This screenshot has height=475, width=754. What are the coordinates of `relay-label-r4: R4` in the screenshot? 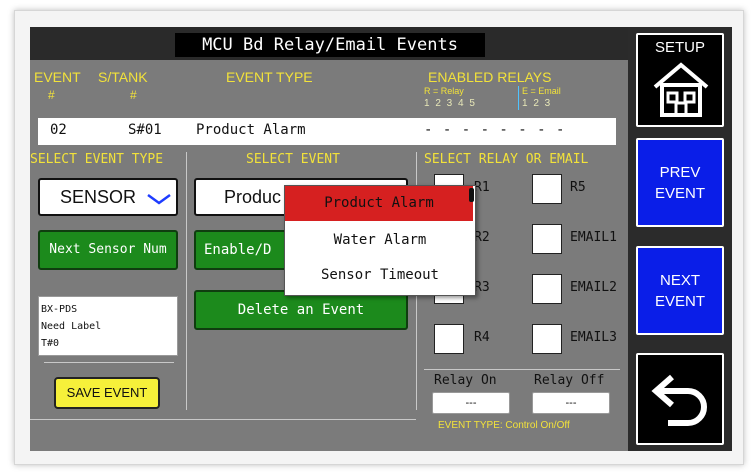 It's located at (482, 337).